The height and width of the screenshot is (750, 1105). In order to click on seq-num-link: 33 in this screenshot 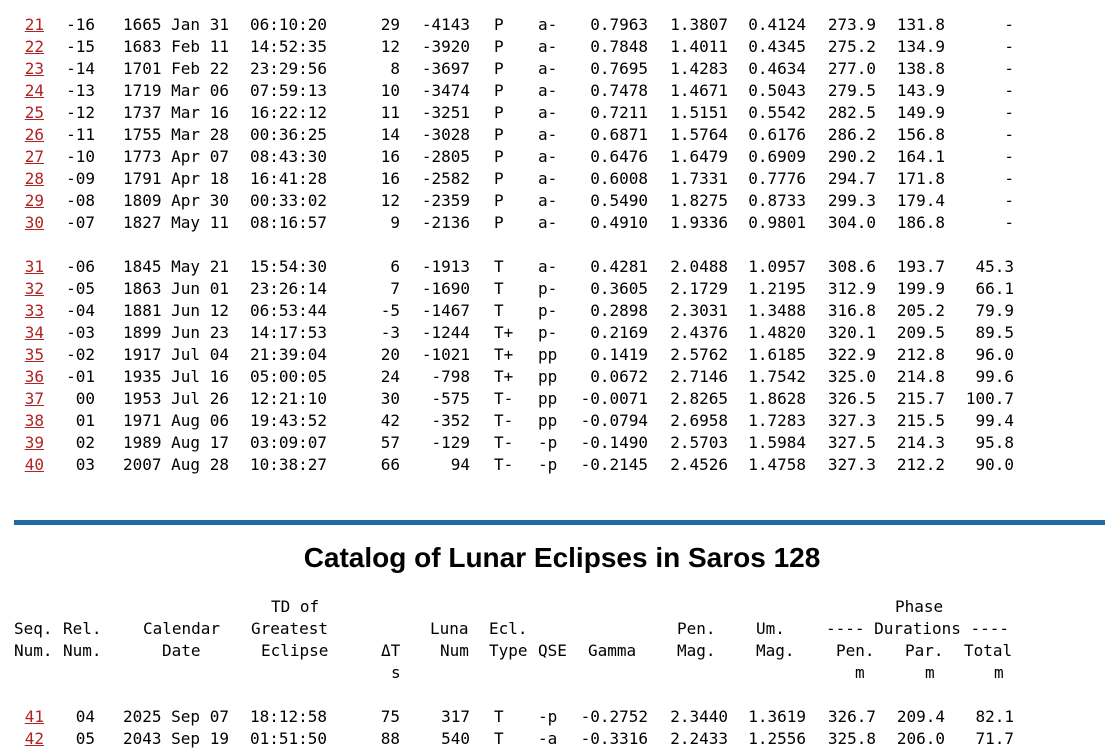, I will do `click(29, 311)`.